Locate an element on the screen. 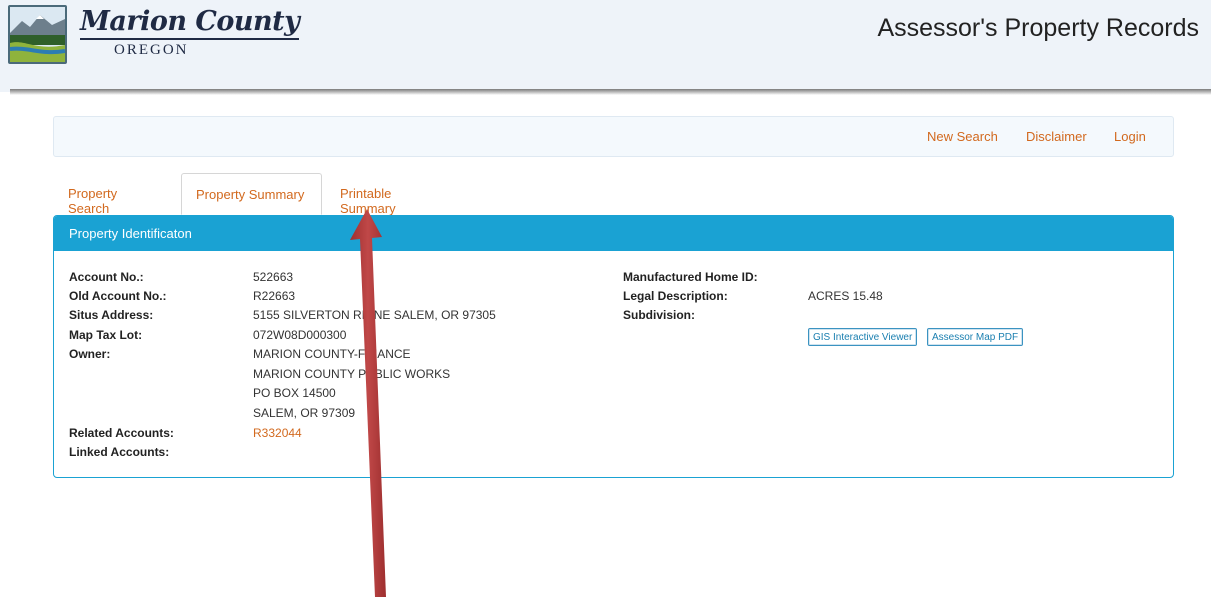 The image size is (1211, 597). gis-viewer-button: GIS Interactive Viewer is located at coordinates (863, 337).